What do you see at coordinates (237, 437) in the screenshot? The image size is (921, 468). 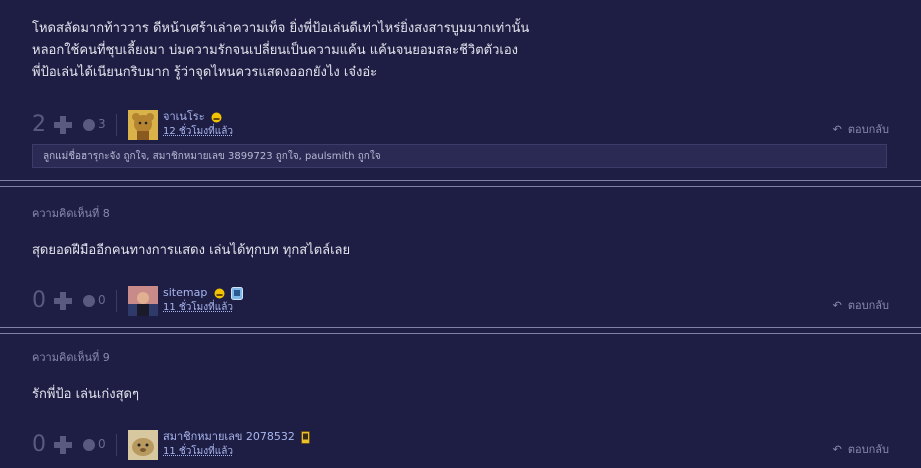 I see `username-link: สมาชิกหมายเลข 2078532` at bounding box center [237, 437].